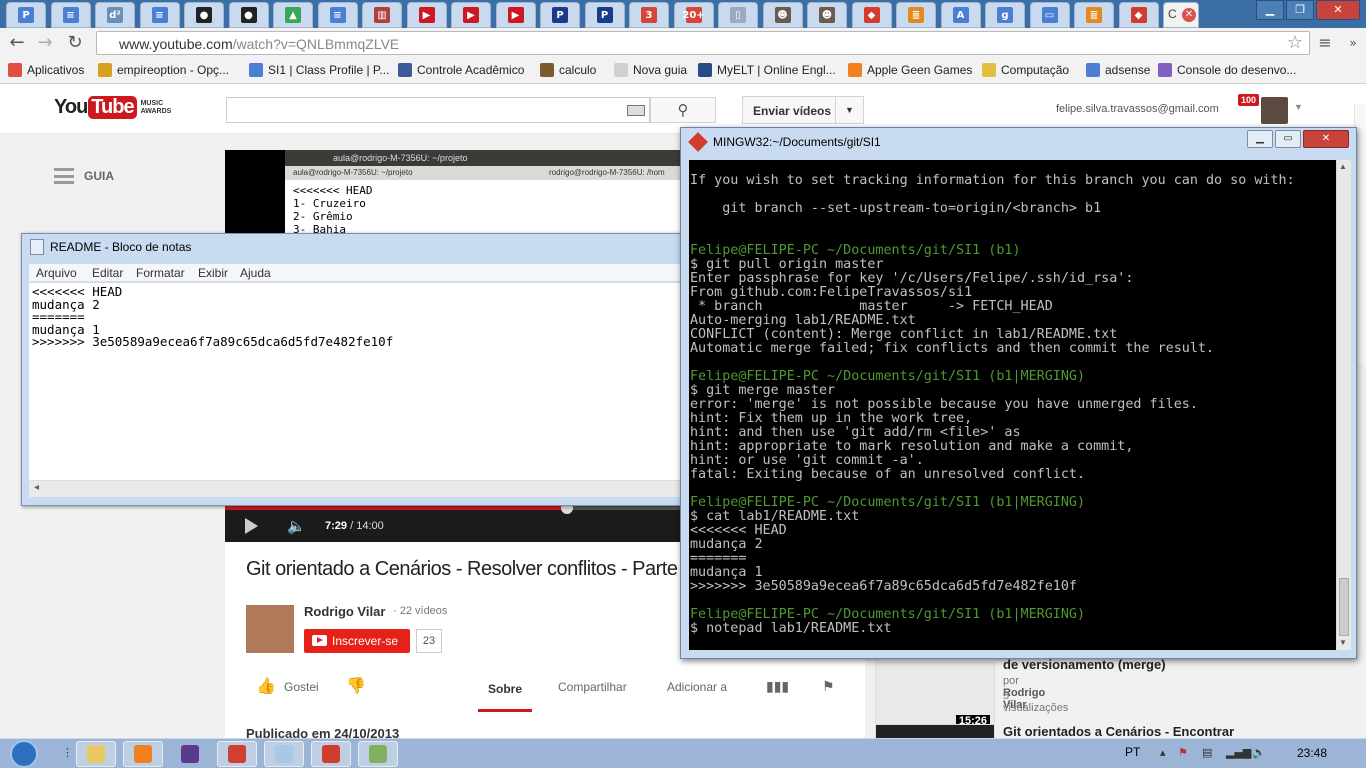  I want to click on signal-icon: ▂▄▆, so click(1238, 752).